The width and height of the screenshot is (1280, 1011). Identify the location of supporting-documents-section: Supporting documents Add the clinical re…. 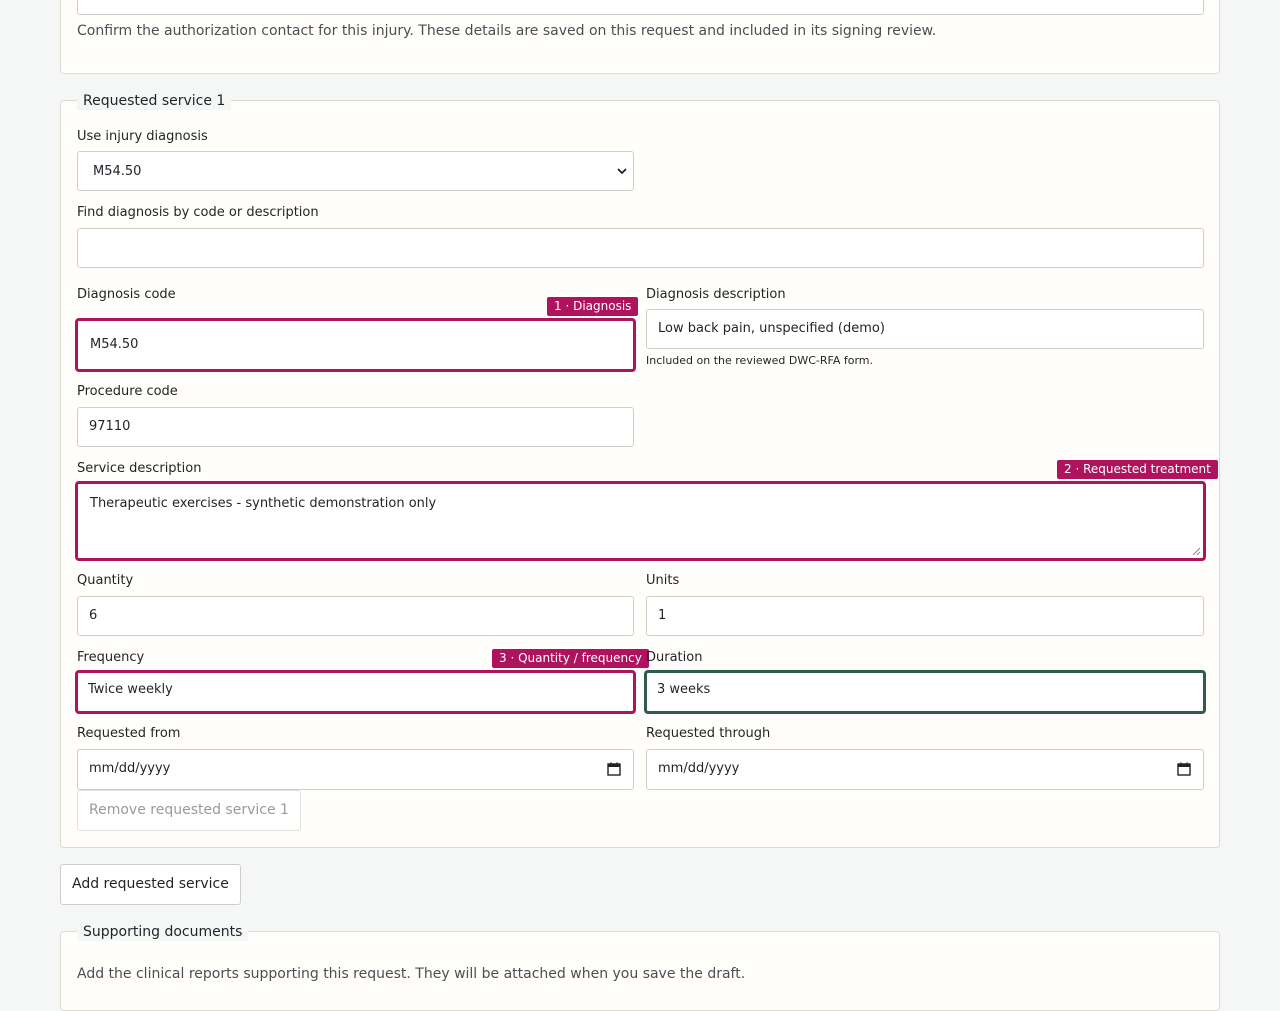
(640, 967).